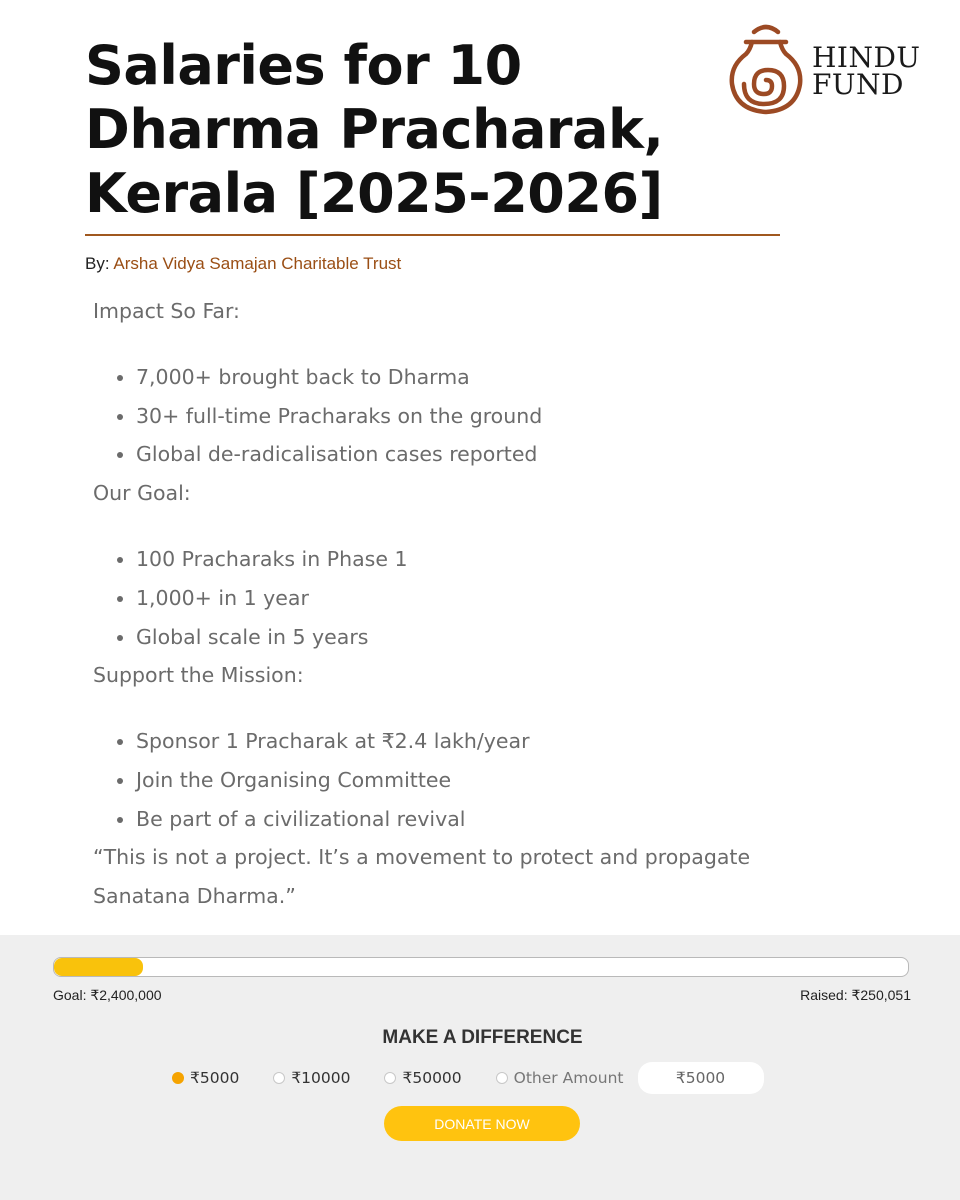  I want to click on donate-heading: MAKE A DIFFERENCE, so click(482, 1037).